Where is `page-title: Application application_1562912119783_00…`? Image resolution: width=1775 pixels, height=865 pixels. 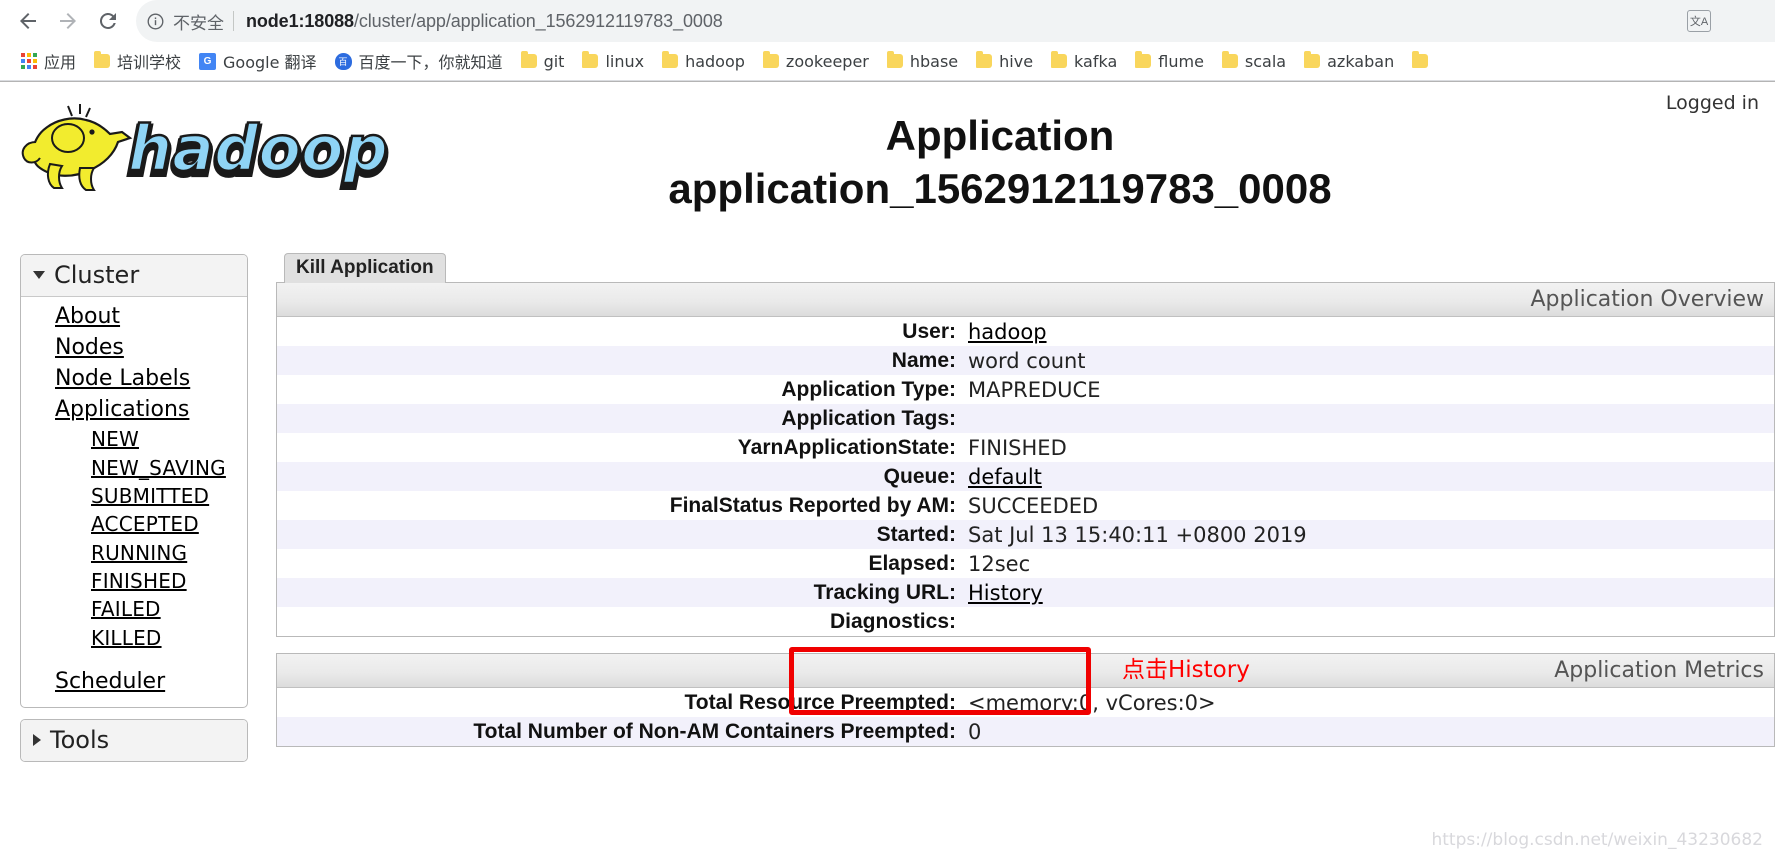
page-title: Application application_1562912119783_00… is located at coordinates (1000, 162).